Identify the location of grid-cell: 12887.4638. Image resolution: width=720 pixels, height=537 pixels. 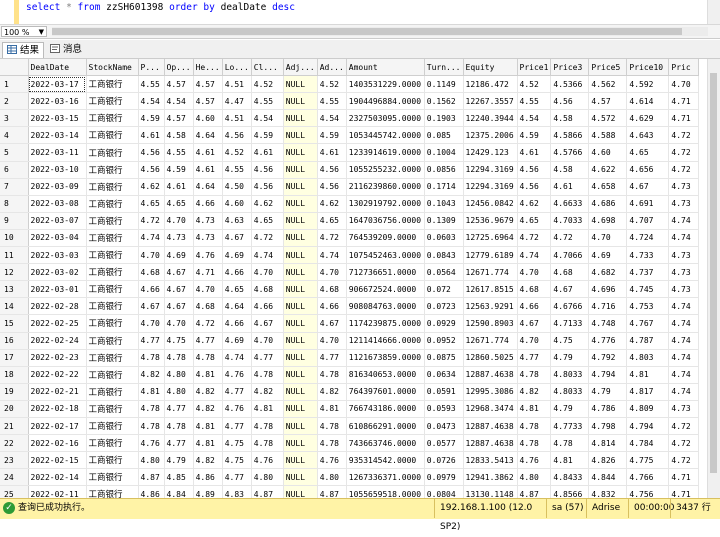
(490, 375).